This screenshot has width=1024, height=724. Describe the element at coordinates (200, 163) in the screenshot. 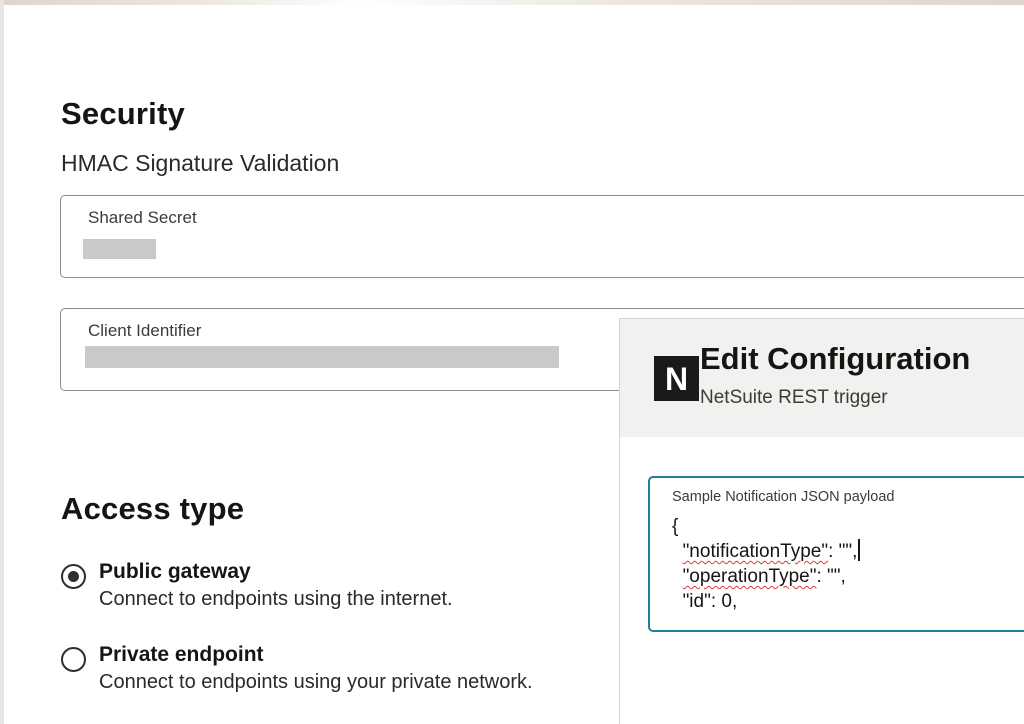

I see `hmac-signature-label: HMAC Signature Validation` at that location.